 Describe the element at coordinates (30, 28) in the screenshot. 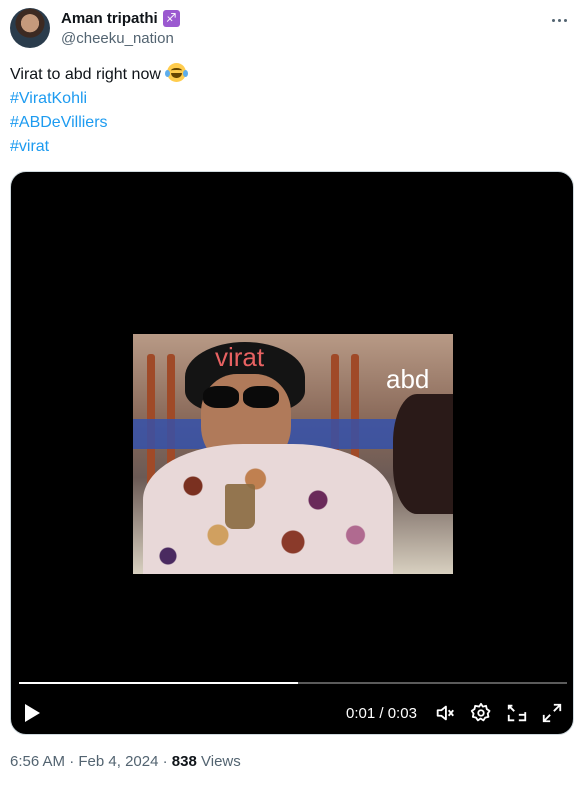

I see `avatar` at that location.